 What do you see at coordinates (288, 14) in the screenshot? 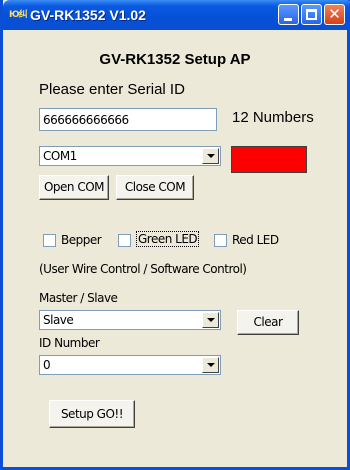
I see `minimize-button` at bounding box center [288, 14].